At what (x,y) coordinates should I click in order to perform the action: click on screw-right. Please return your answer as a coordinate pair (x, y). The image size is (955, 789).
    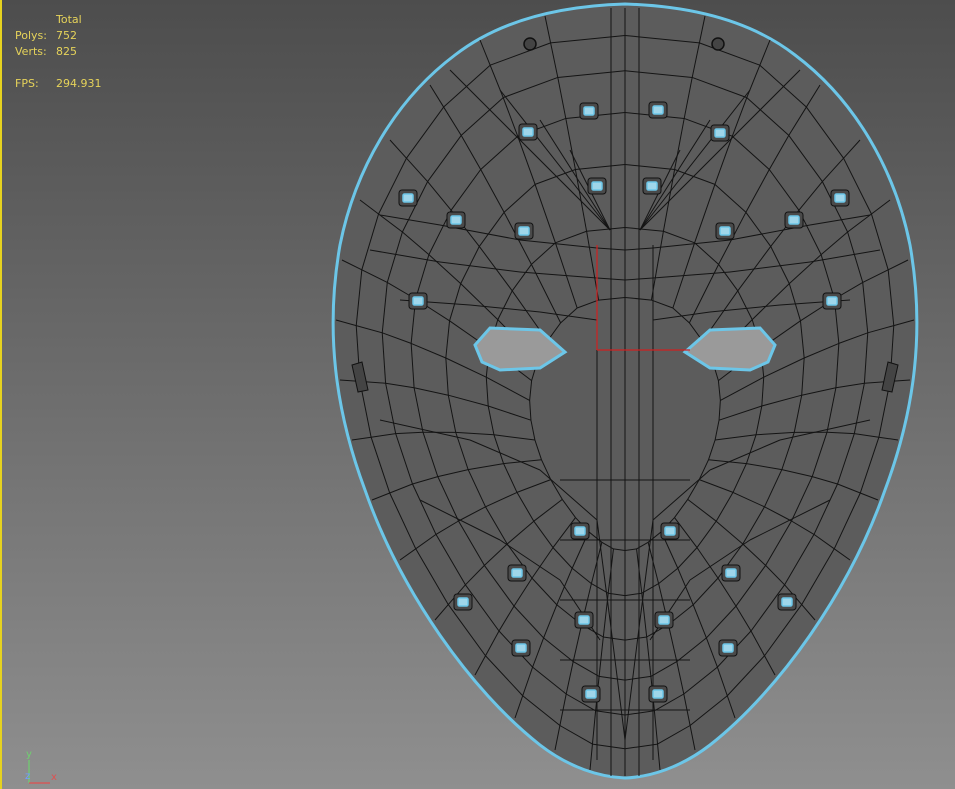
    Looking at the image, I should click on (718, 44).